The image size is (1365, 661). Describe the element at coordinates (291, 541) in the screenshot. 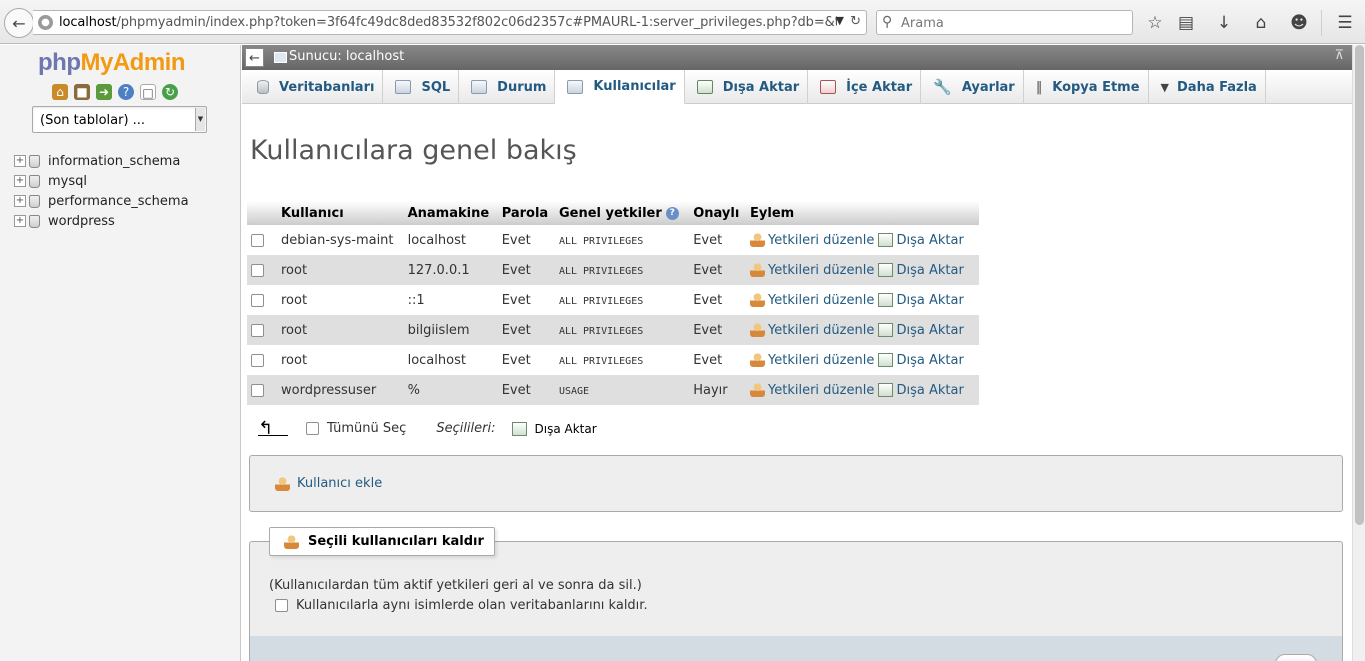

I see `remove-user-icon` at that location.